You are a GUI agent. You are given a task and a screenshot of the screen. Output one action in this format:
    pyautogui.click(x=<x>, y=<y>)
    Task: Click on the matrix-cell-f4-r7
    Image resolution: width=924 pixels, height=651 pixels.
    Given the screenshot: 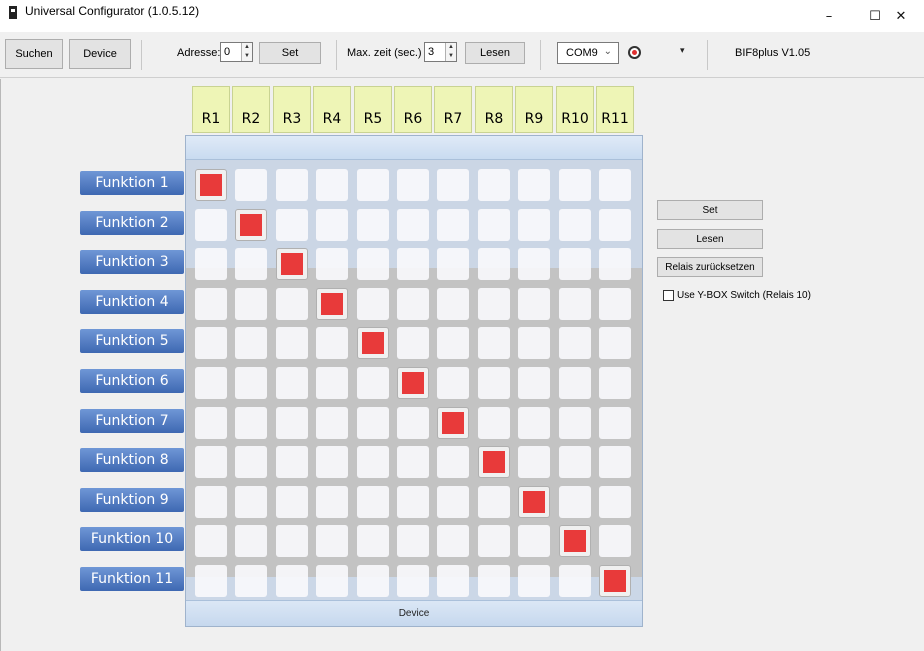 What is the action you would take?
    pyautogui.click(x=453, y=304)
    